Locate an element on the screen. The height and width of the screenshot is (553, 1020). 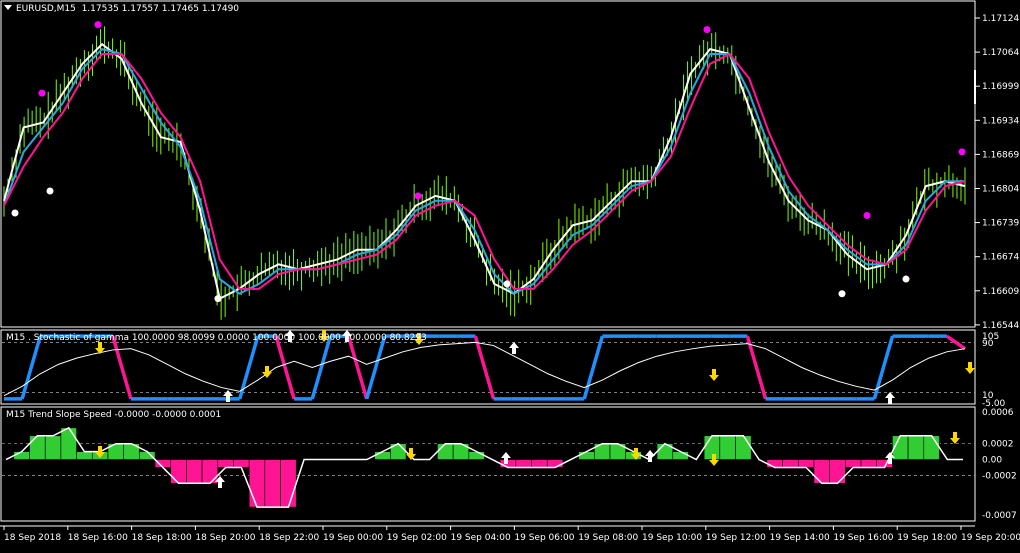
price-axis-label: 1.16674 is located at coordinates (1000, 258).